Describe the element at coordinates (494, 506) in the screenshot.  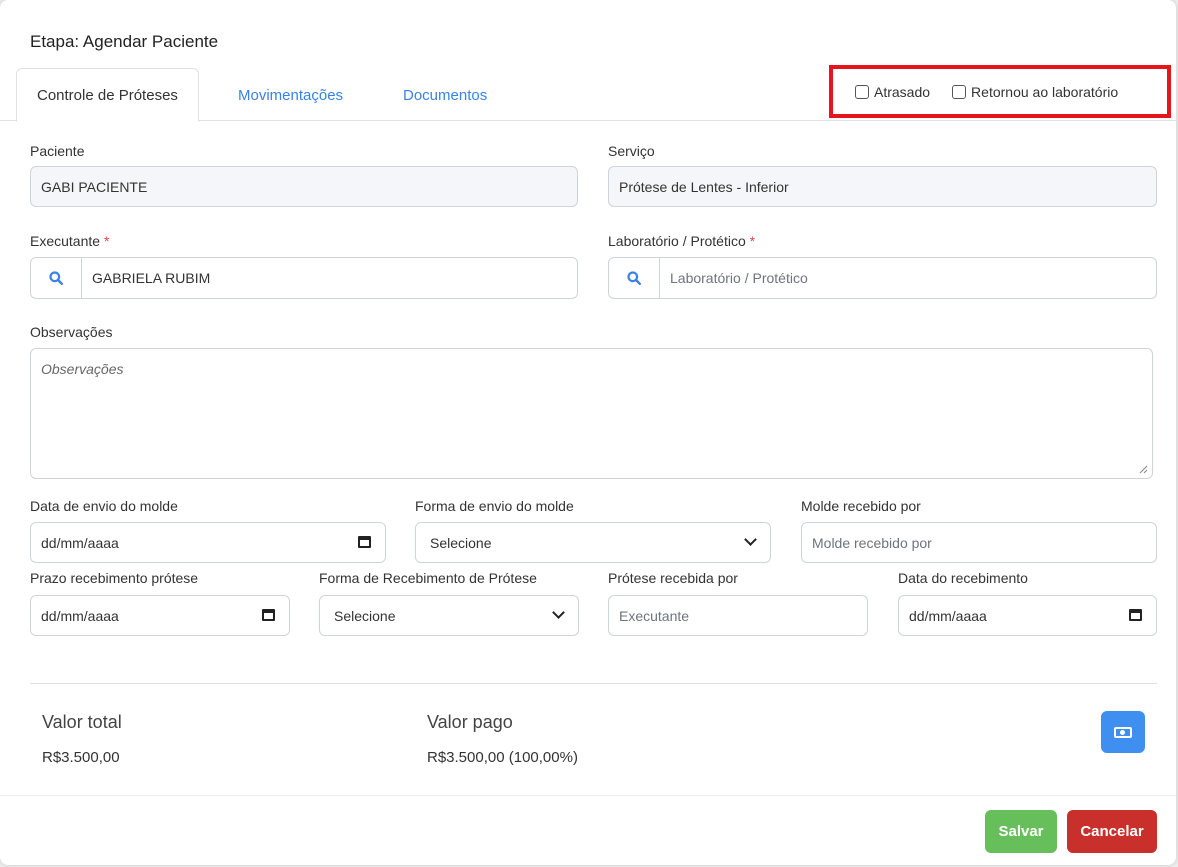
I see `forma-envio-label: Forma de envio do molde` at that location.